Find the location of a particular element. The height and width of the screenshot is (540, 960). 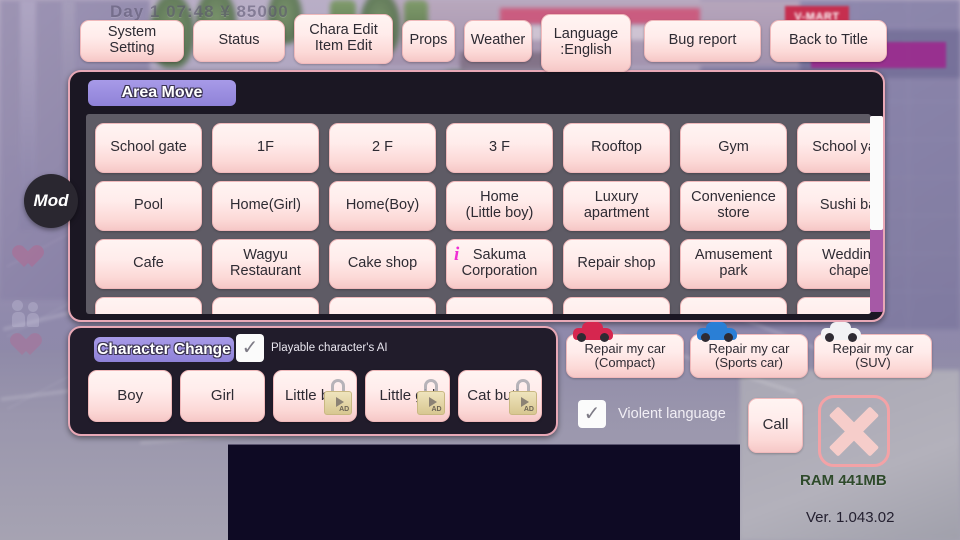

repair-car-button: Repair my car (SUV) is located at coordinates (873, 350).